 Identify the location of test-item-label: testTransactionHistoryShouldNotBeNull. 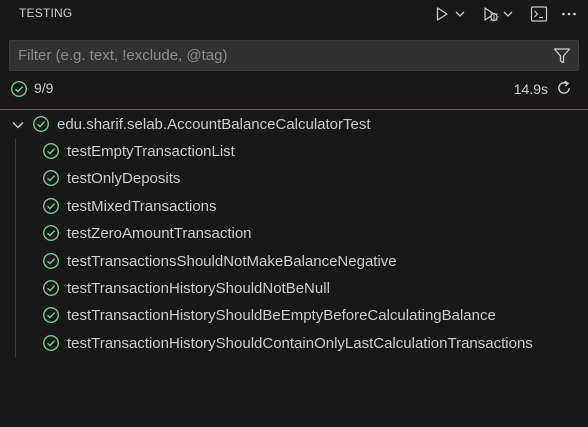
(198, 288).